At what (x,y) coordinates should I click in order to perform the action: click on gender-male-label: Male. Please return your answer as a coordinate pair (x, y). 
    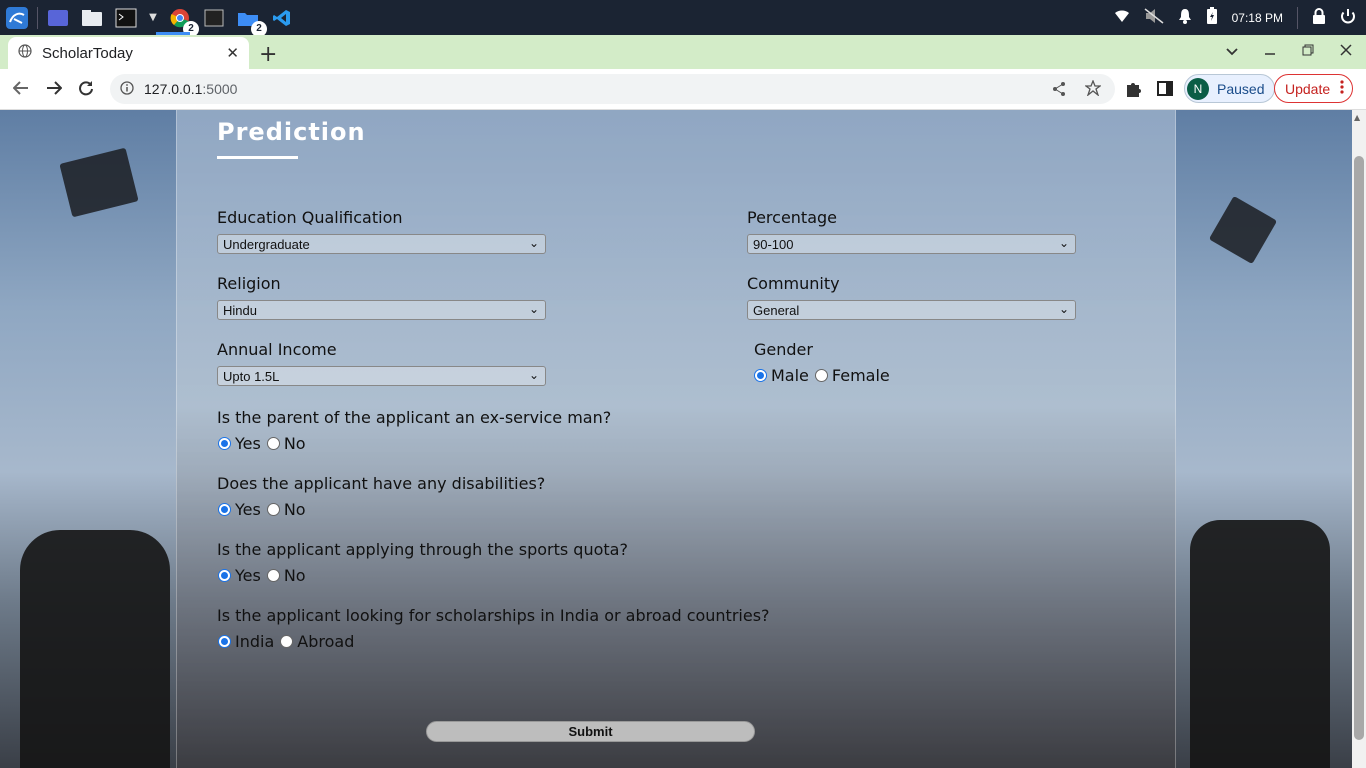
    Looking at the image, I should click on (790, 375).